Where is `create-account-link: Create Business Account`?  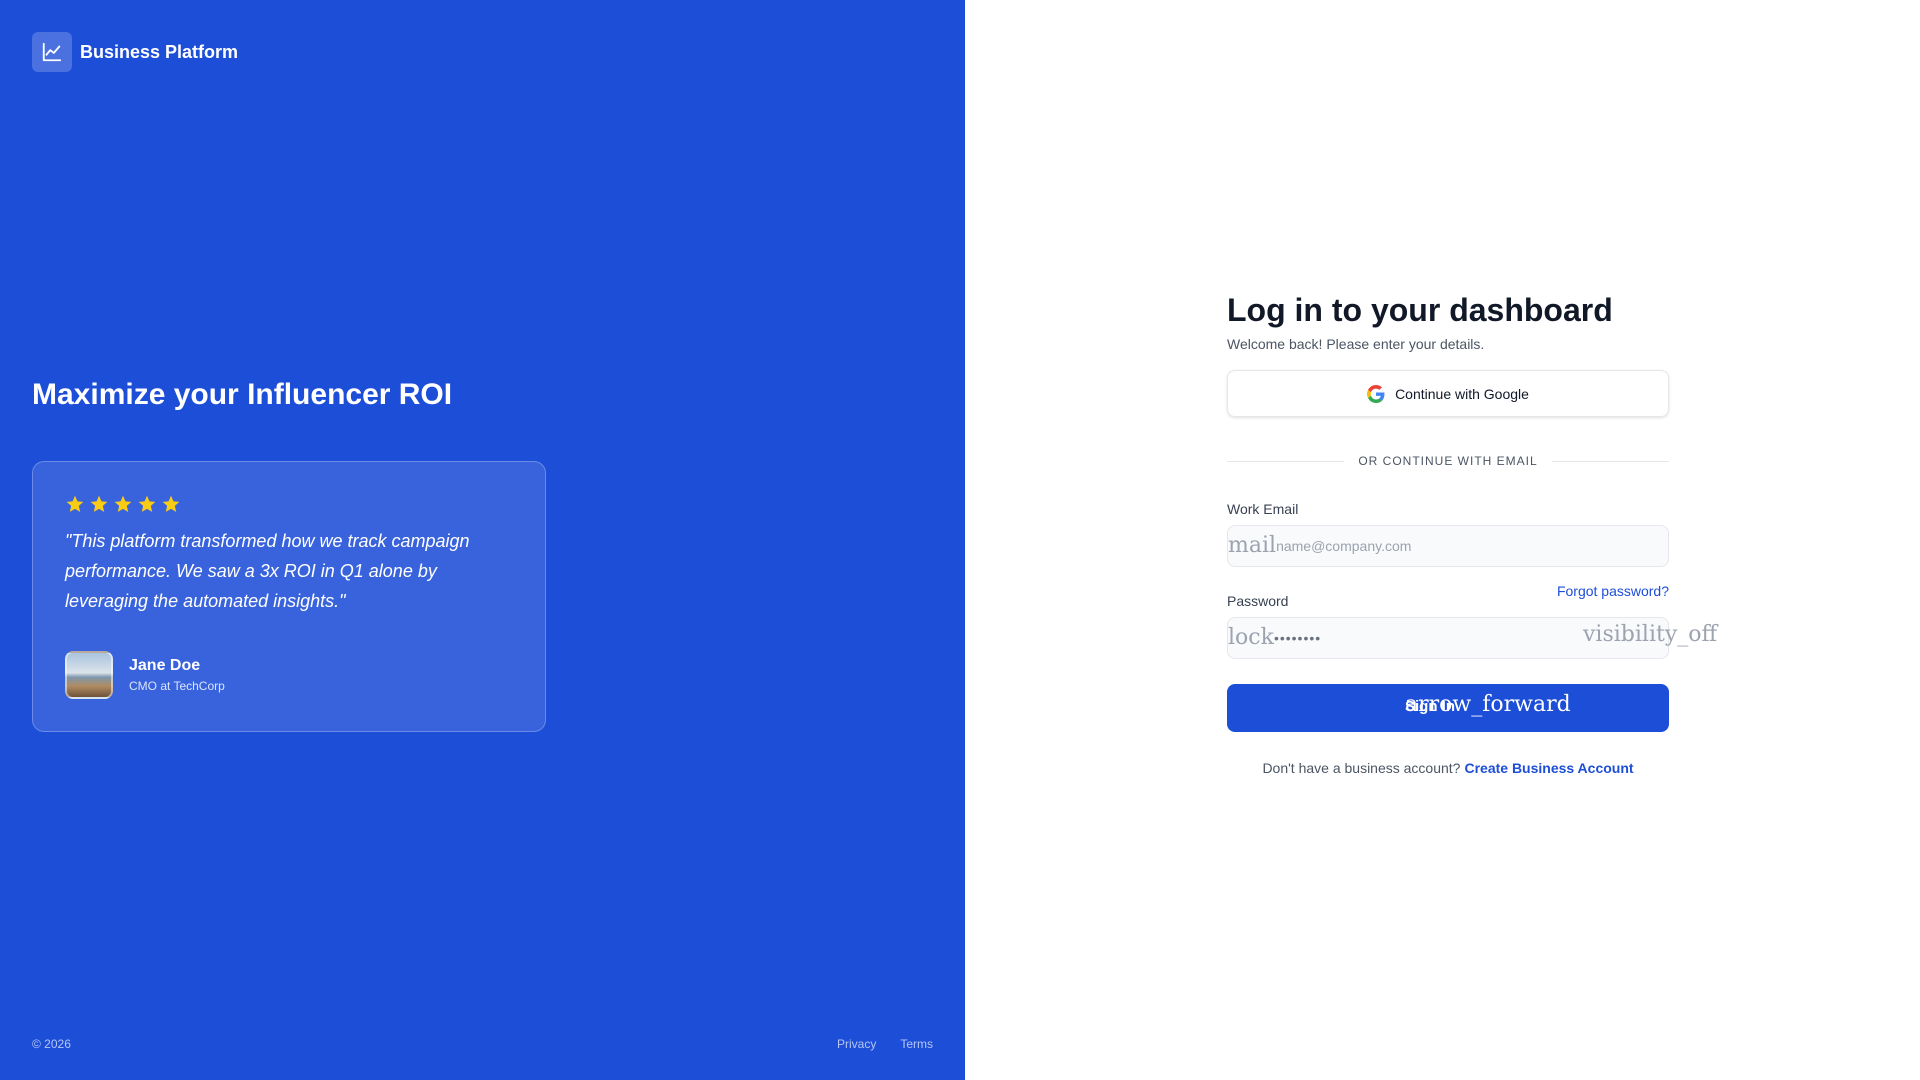 create-account-link: Create Business Account is located at coordinates (1548, 768).